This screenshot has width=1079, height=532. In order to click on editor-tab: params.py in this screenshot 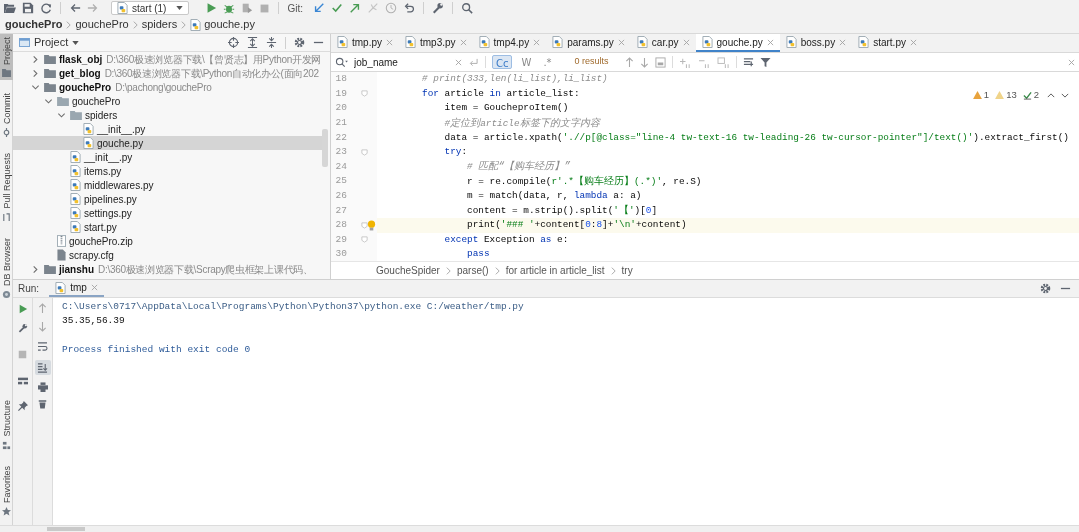, I will do `click(588, 43)`.